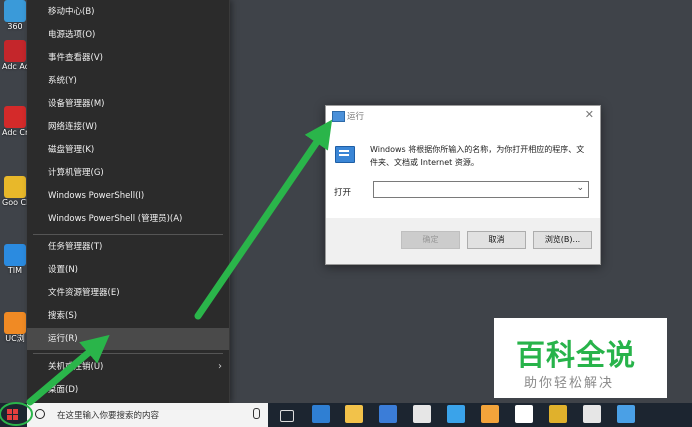 This screenshot has height=427, width=692. What do you see at coordinates (68, 370) in the screenshot?
I see `arrow-to-run-item` at bounding box center [68, 370].